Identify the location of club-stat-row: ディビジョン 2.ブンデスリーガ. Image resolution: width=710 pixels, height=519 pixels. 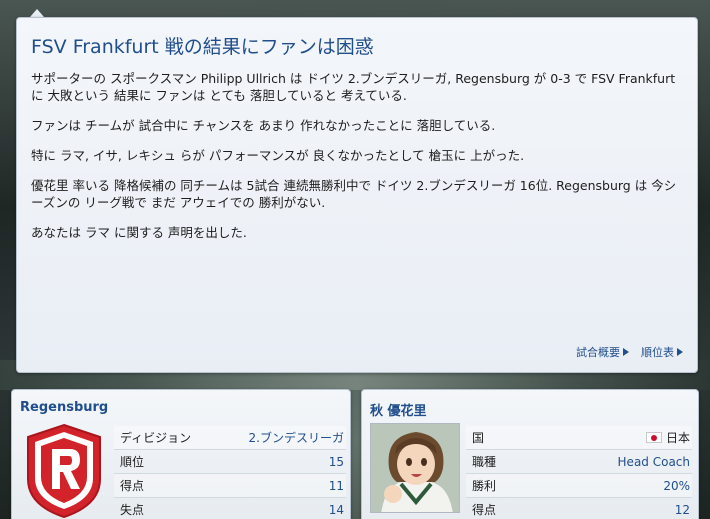
(230, 438).